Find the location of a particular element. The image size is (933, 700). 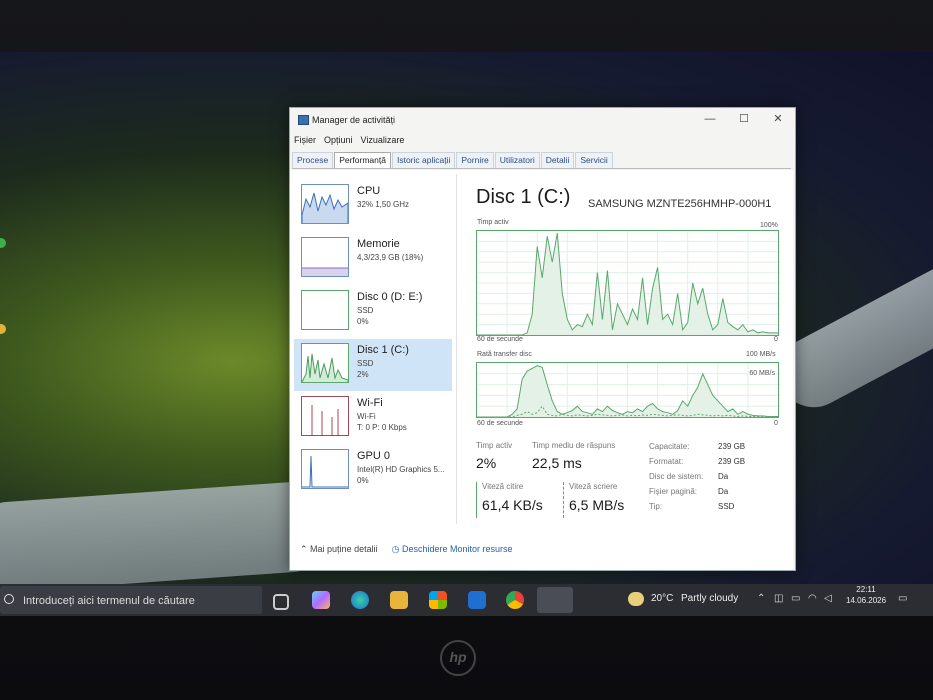

chart2-label: Rată transfer disc is located at coordinates (504, 354).